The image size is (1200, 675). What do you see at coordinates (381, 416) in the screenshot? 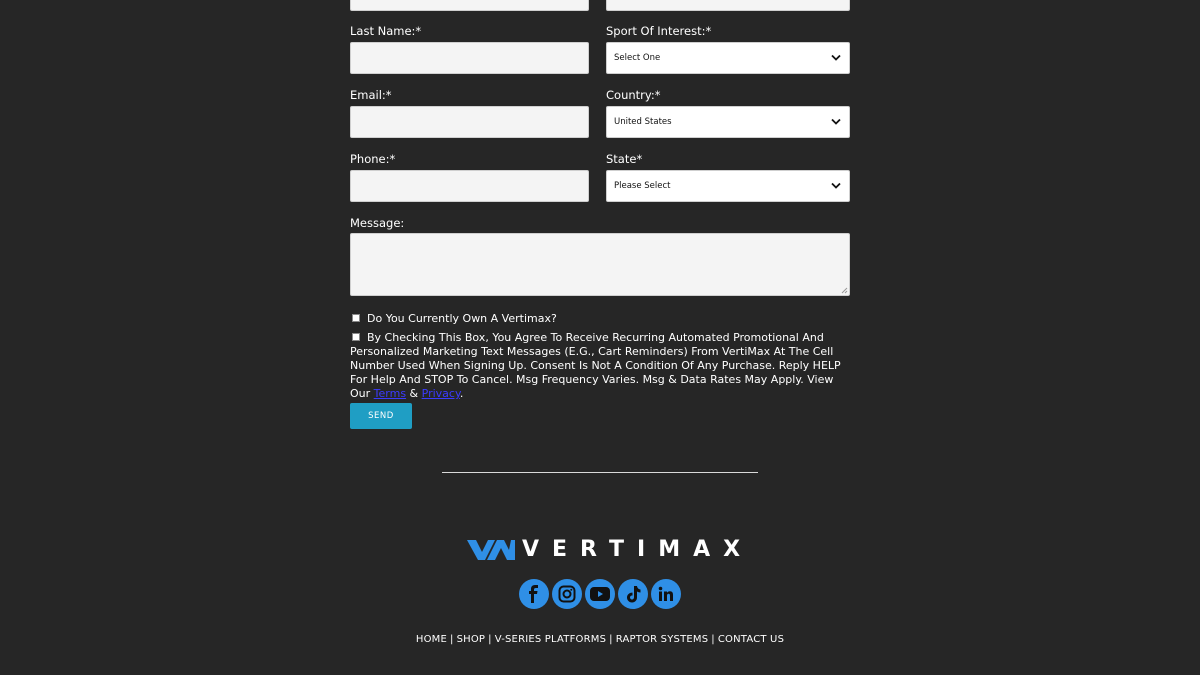
I see `send-button: SEND` at bounding box center [381, 416].